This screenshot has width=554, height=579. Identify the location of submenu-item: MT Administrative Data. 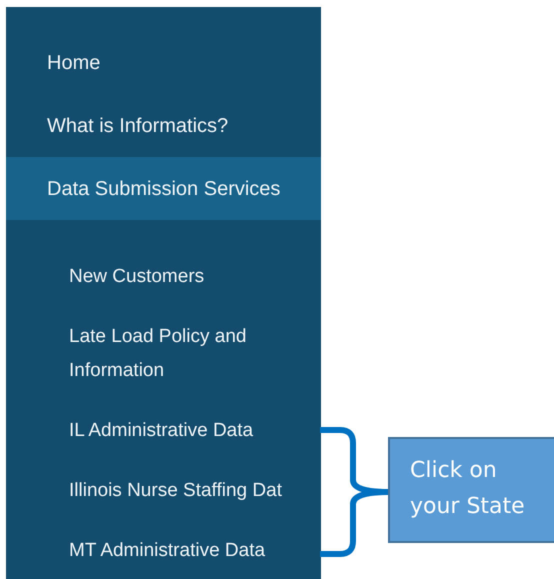
(163, 550).